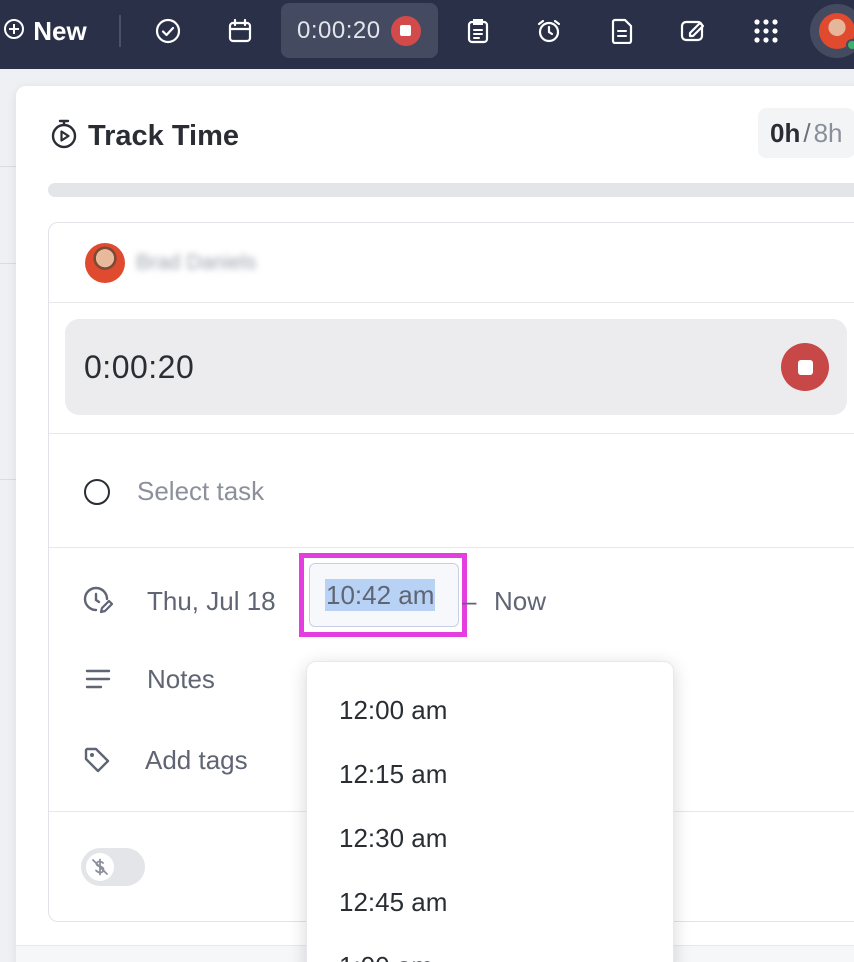  Describe the element at coordinates (98, 603) in the screenshot. I see `clock-edit-icon` at that location.